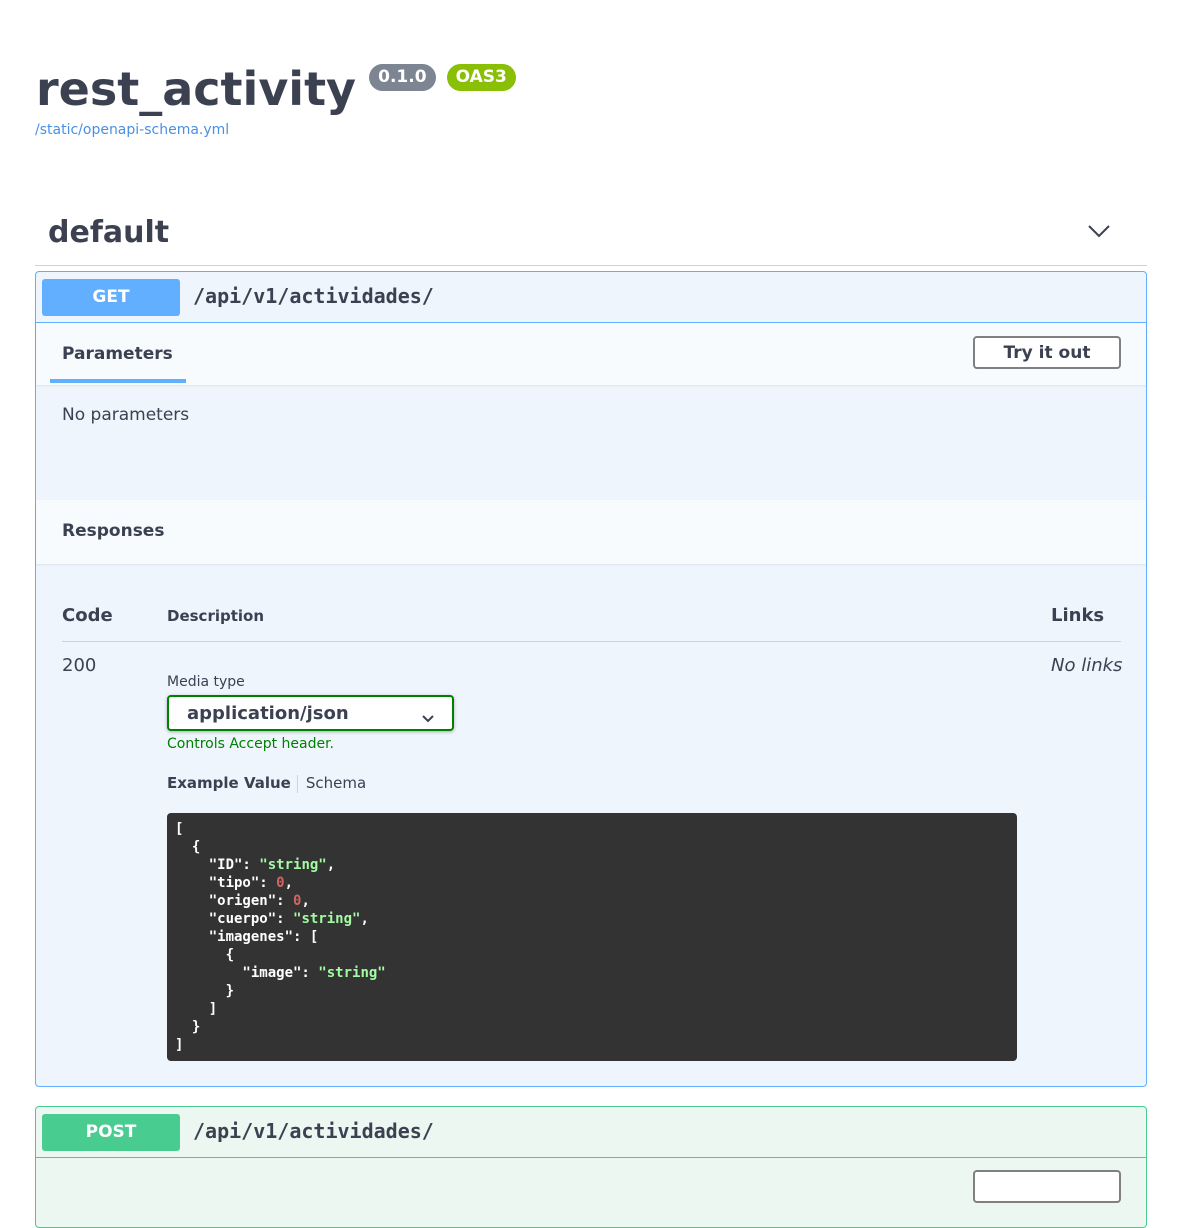 The width and height of the screenshot is (1182, 1228). I want to click on code-line: [, so click(592, 829).